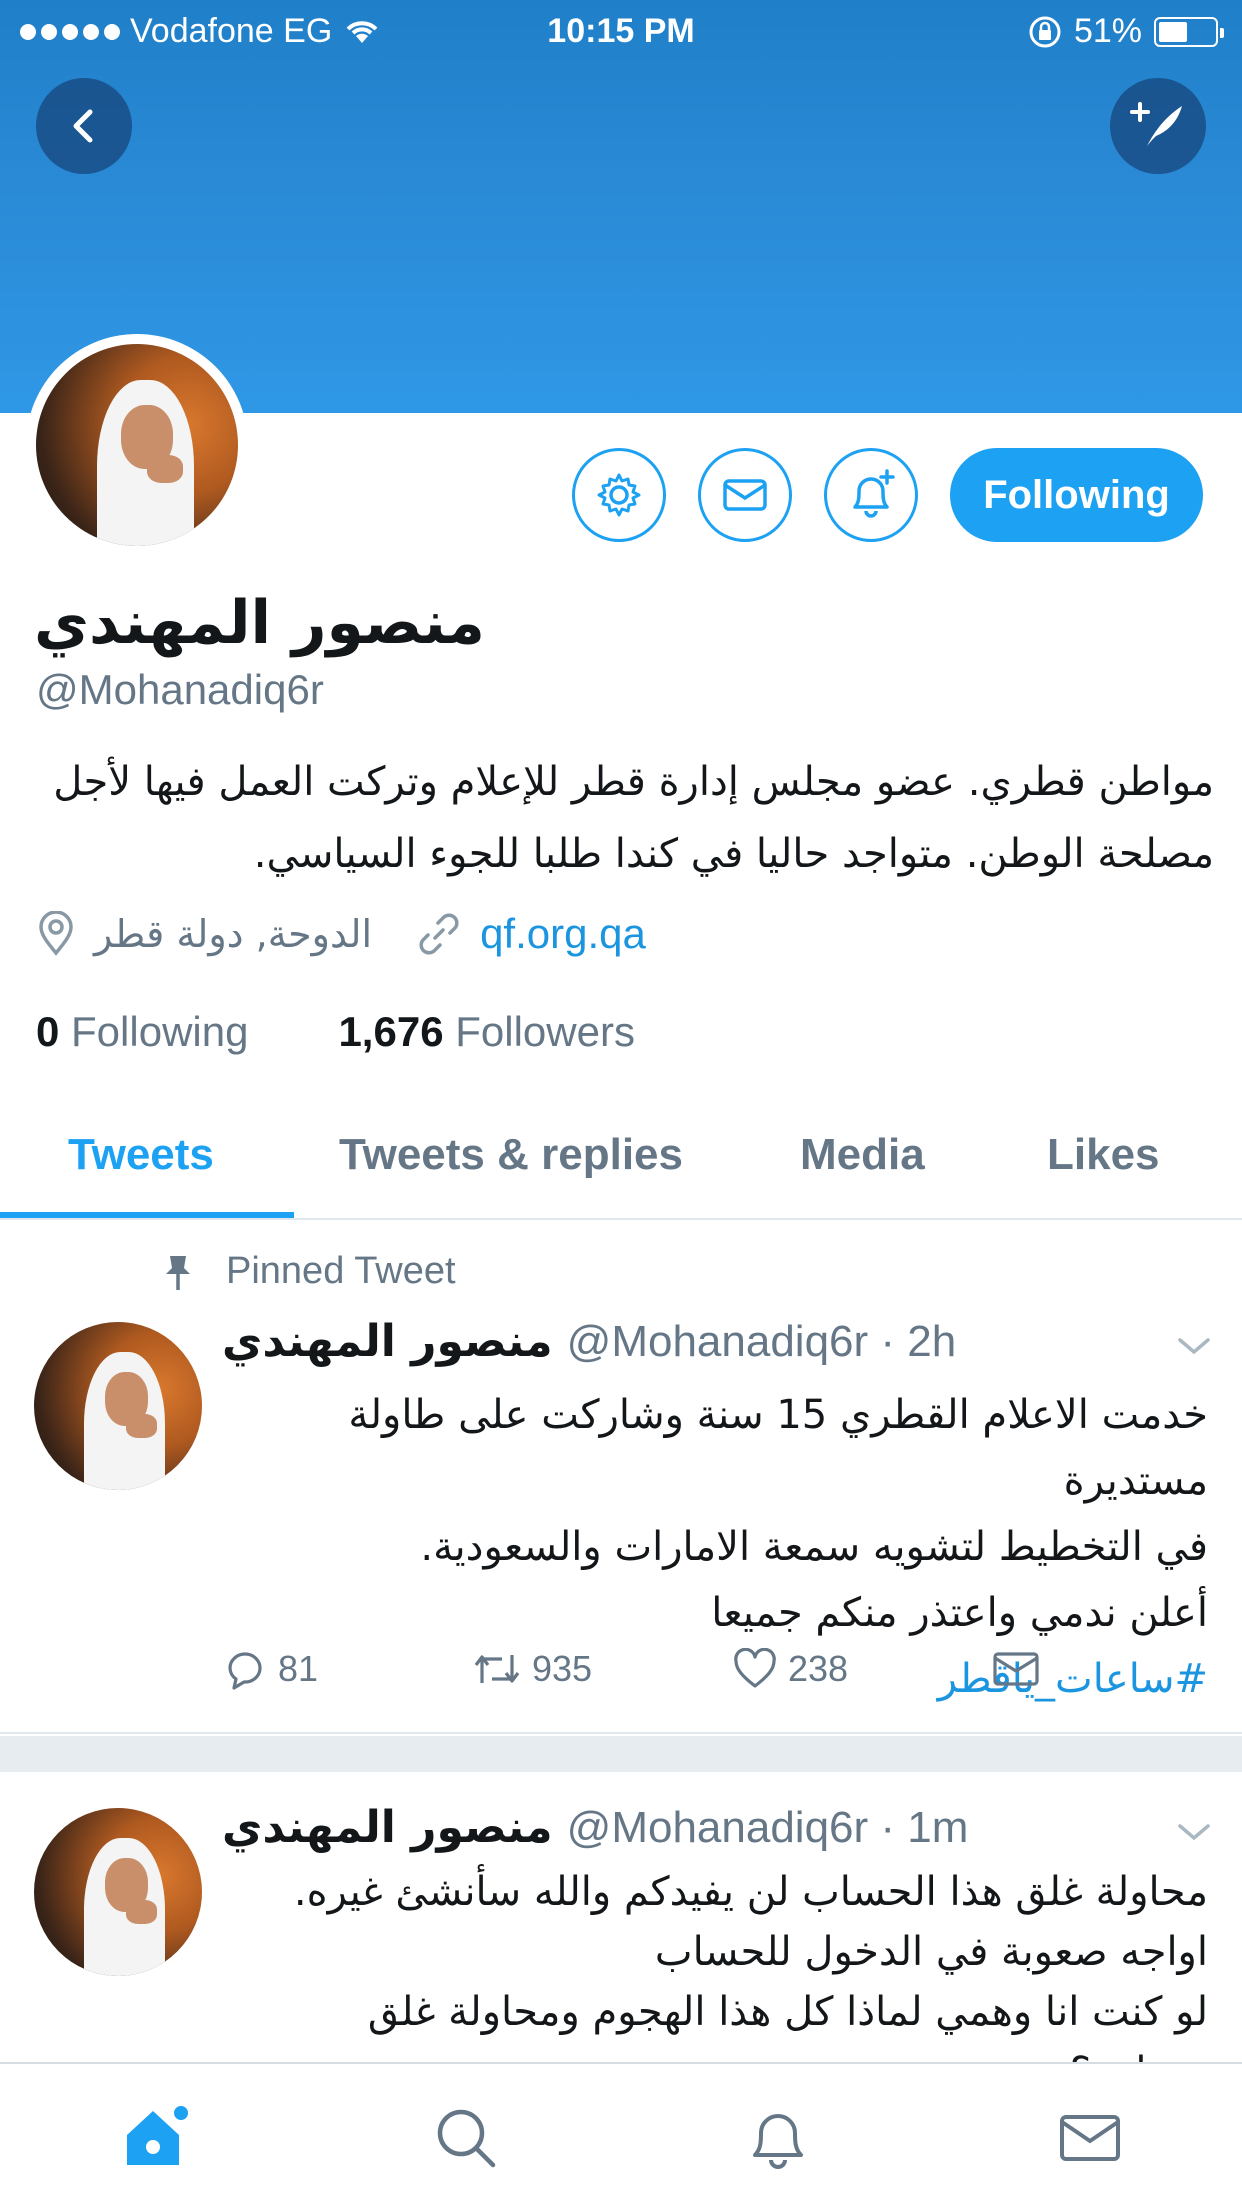 This screenshot has width=1242, height=2208. Describe the element at coordinates (862, 1669) in the screenshot. I see `like-button: 238` at that location.